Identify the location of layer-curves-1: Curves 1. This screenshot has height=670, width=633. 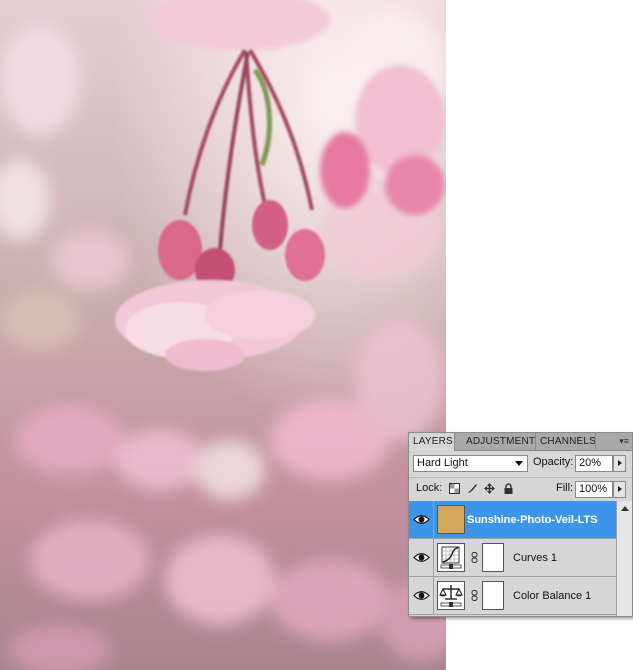
(512, 558).